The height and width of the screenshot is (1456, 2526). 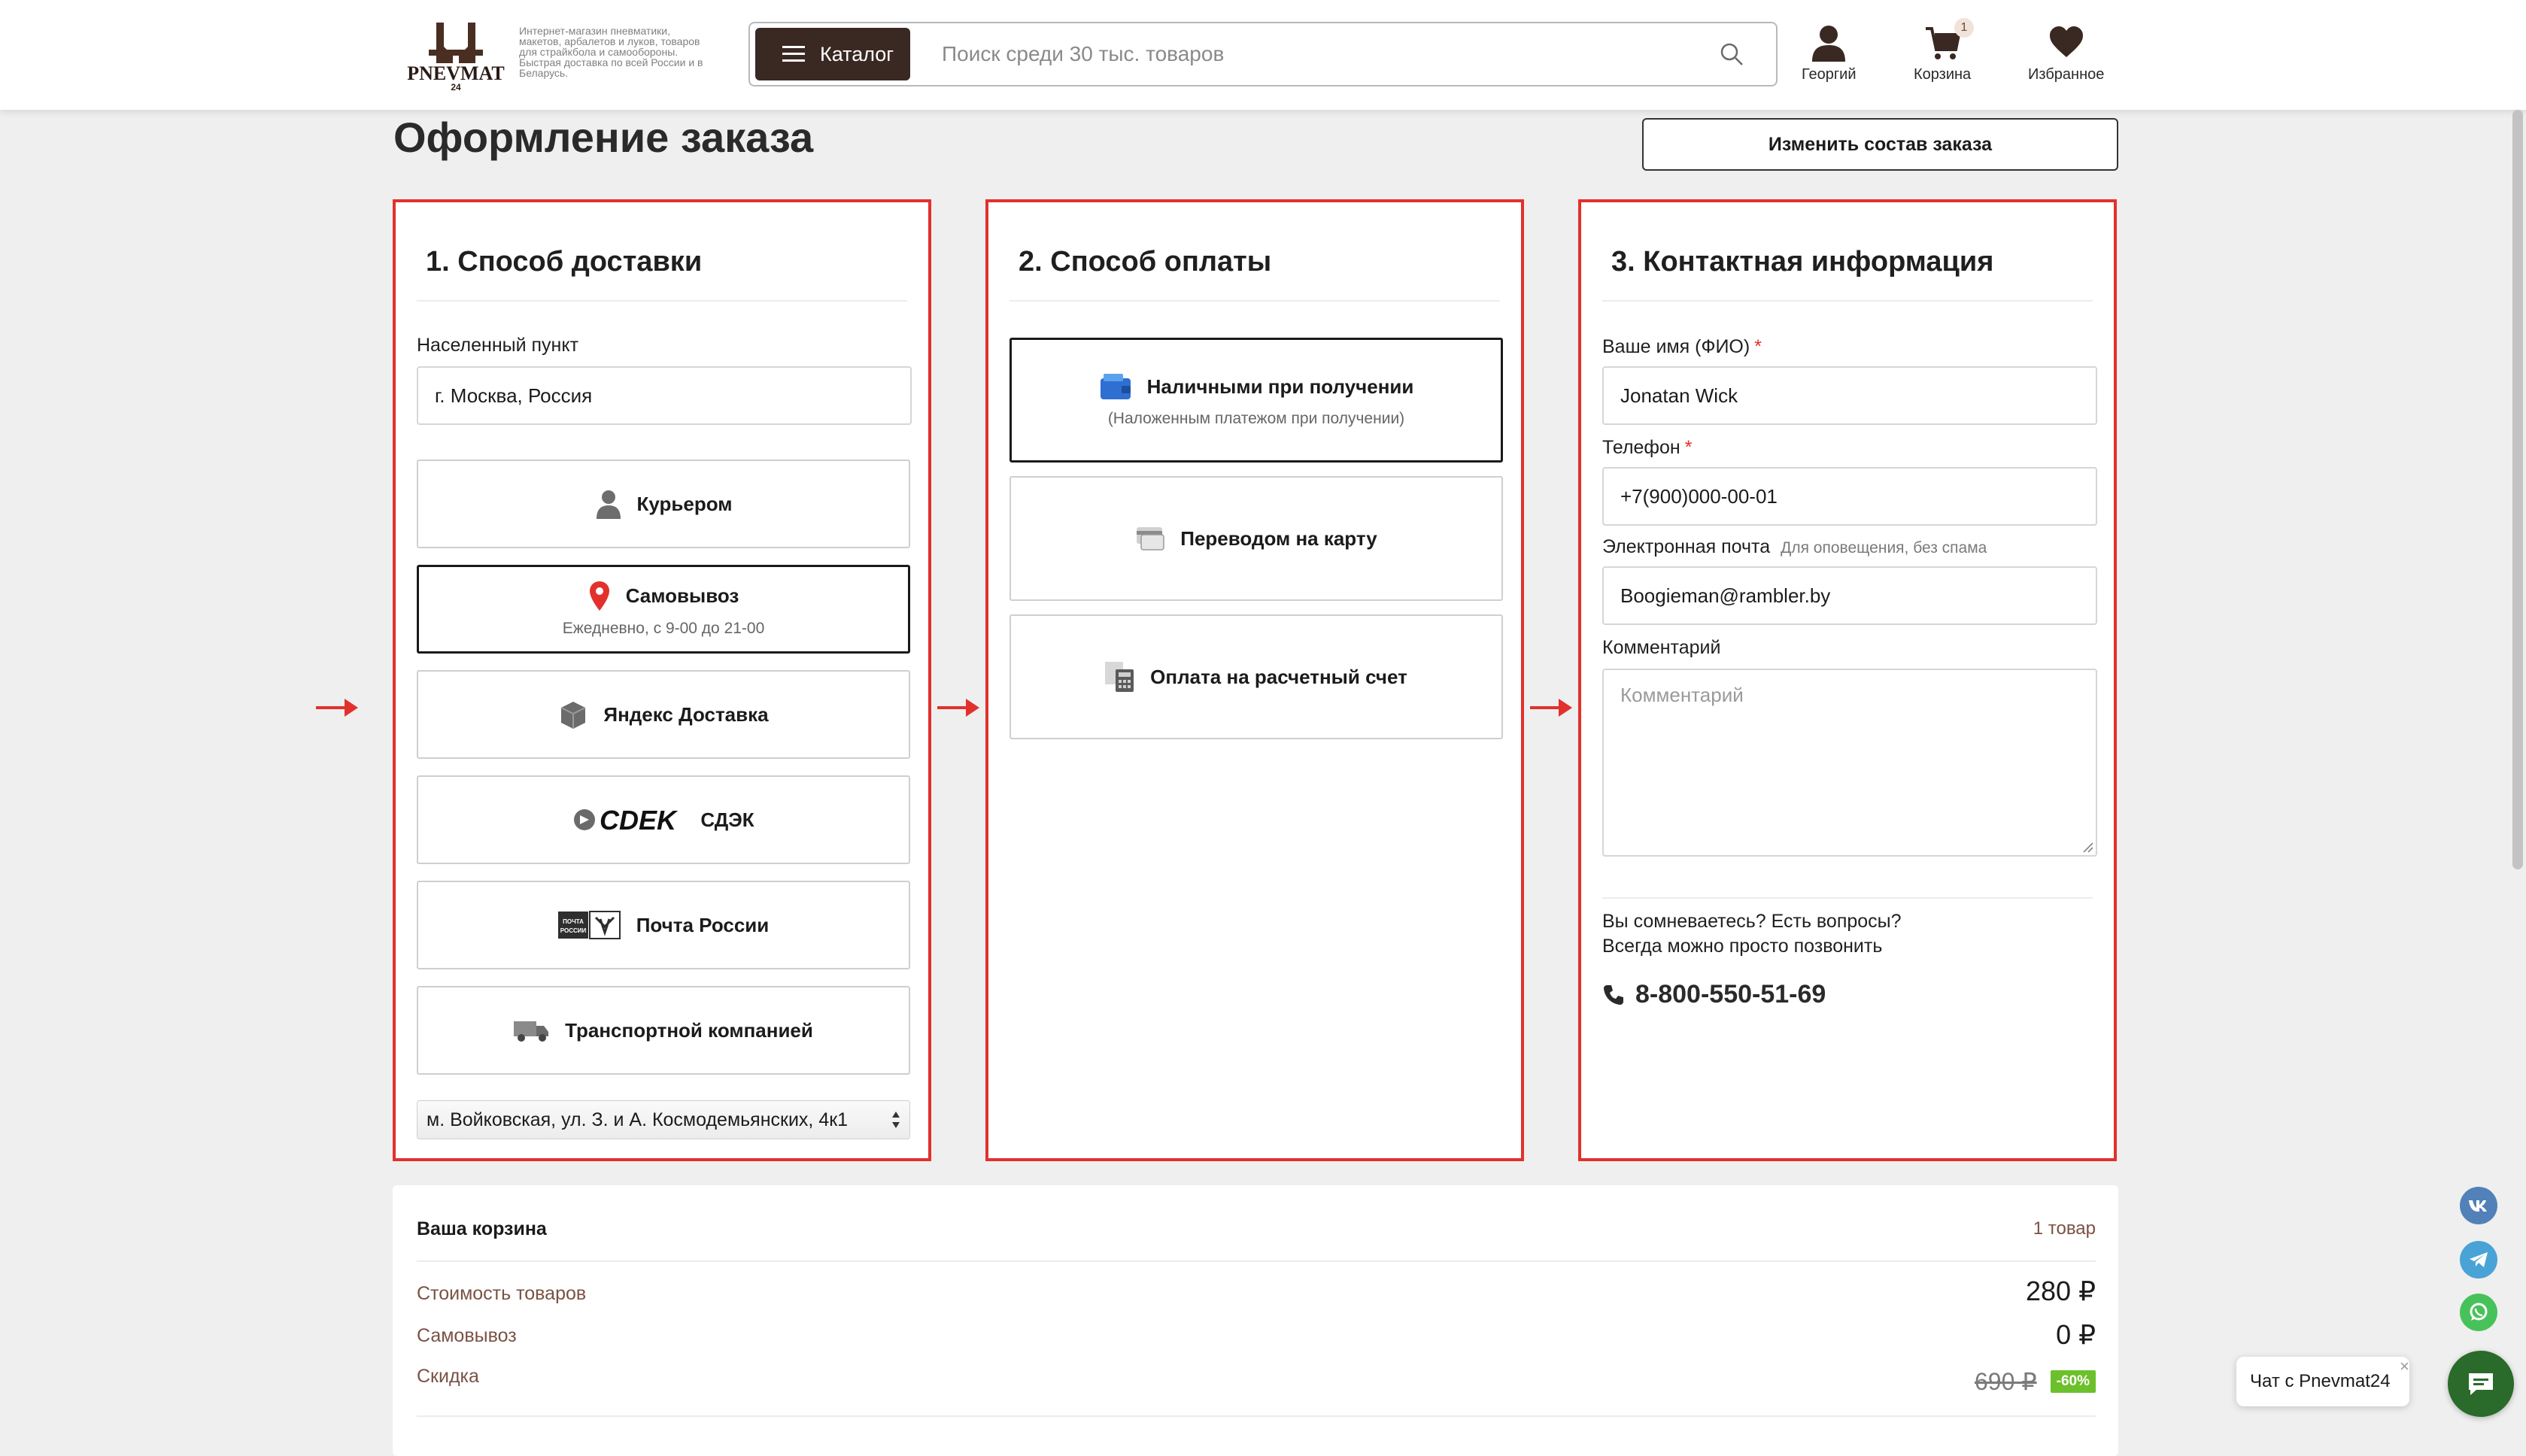 What do you see at coordinates (502, 1293) in the screenshot?
I see `cart-row-label: Стоимость товаров` at bounding box center [502, 1293].